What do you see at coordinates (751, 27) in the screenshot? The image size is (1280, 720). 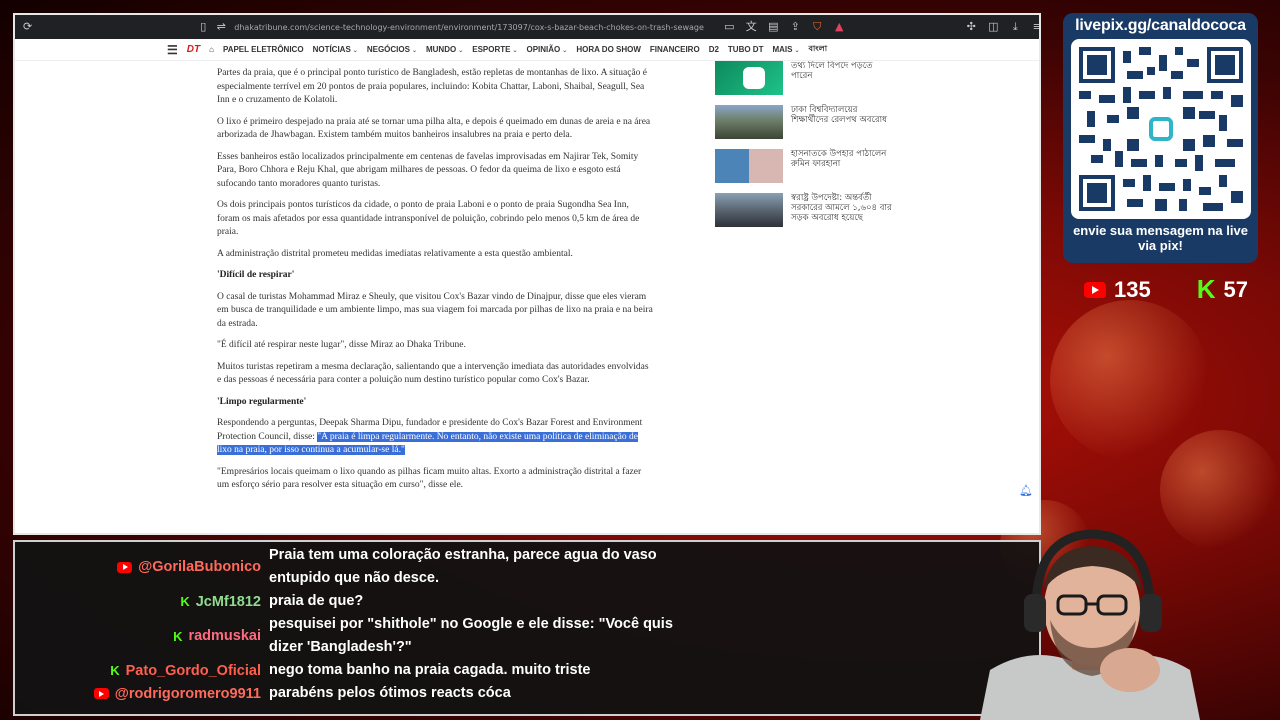 I see `translate-icon: 文` at bounding box center [751, 27].